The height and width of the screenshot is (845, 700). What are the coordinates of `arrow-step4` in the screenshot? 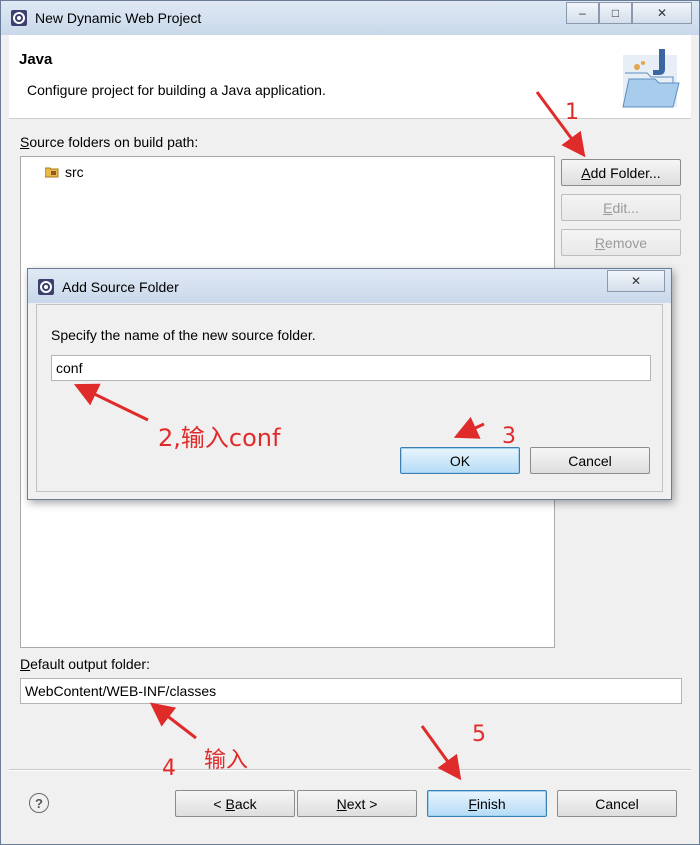 It's located at (173, 721).